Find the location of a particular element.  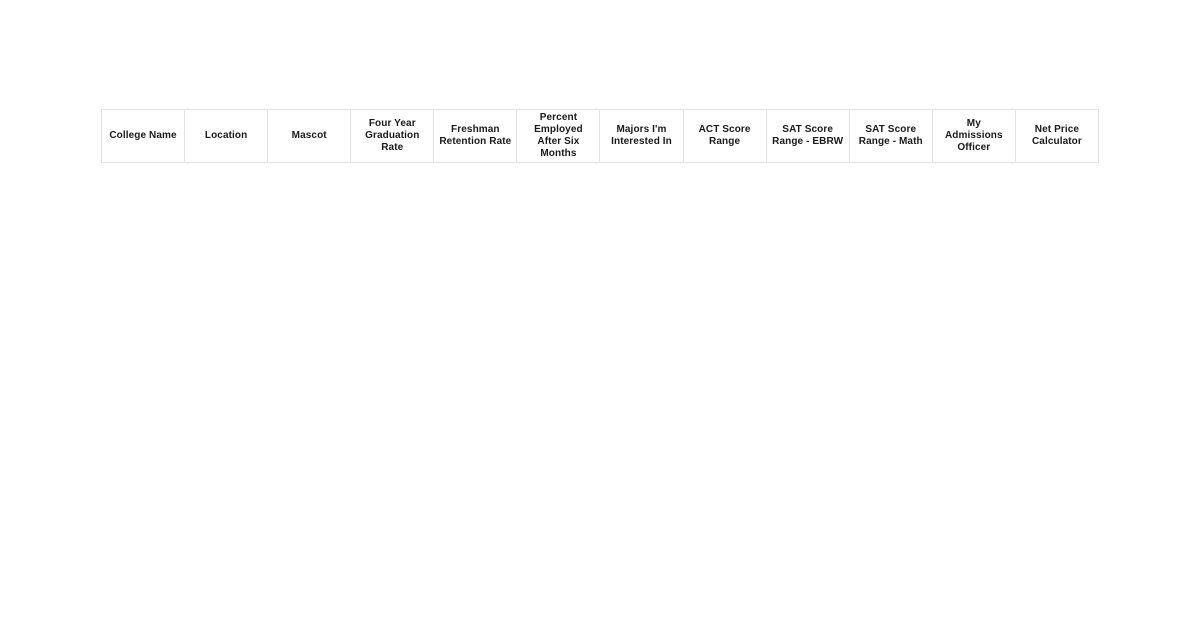

column-header-majors-interested-in: Majors I'm Interested In is located at coordinates (641, 136).